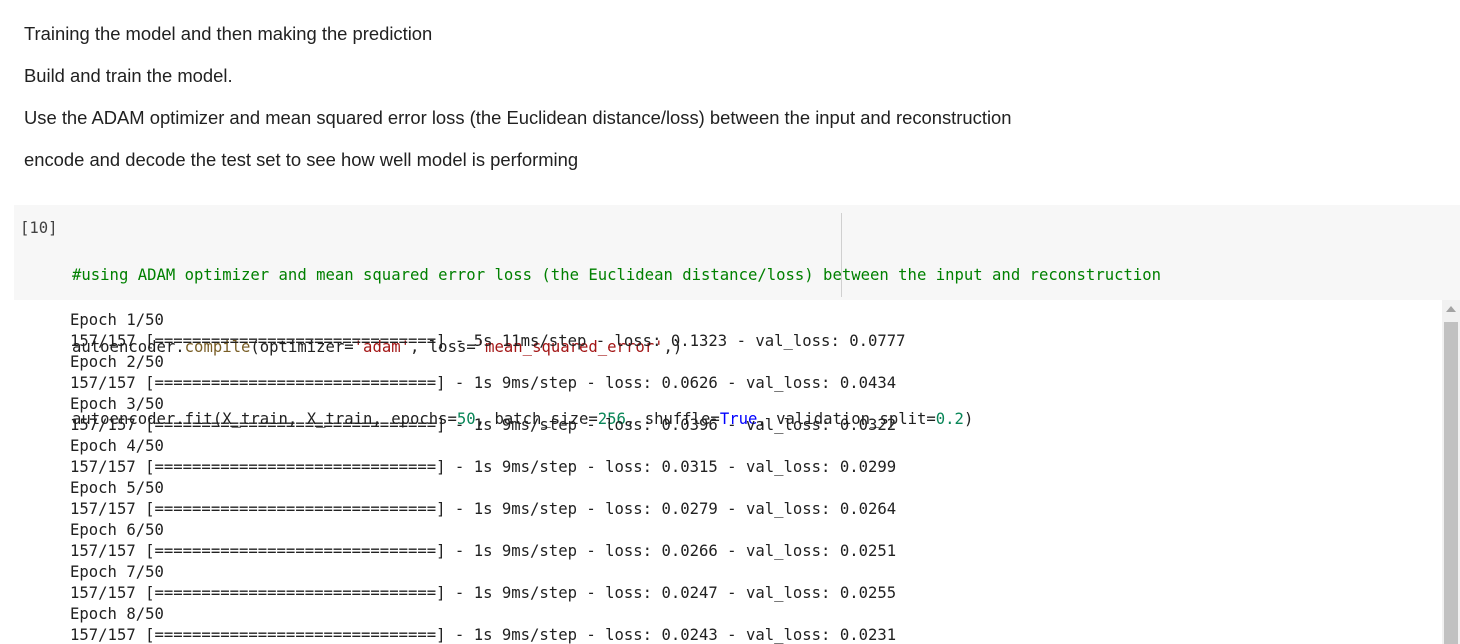 This screenshot has height=644, width=1460. I want to click on execution-count: [10], so click(39, 228).